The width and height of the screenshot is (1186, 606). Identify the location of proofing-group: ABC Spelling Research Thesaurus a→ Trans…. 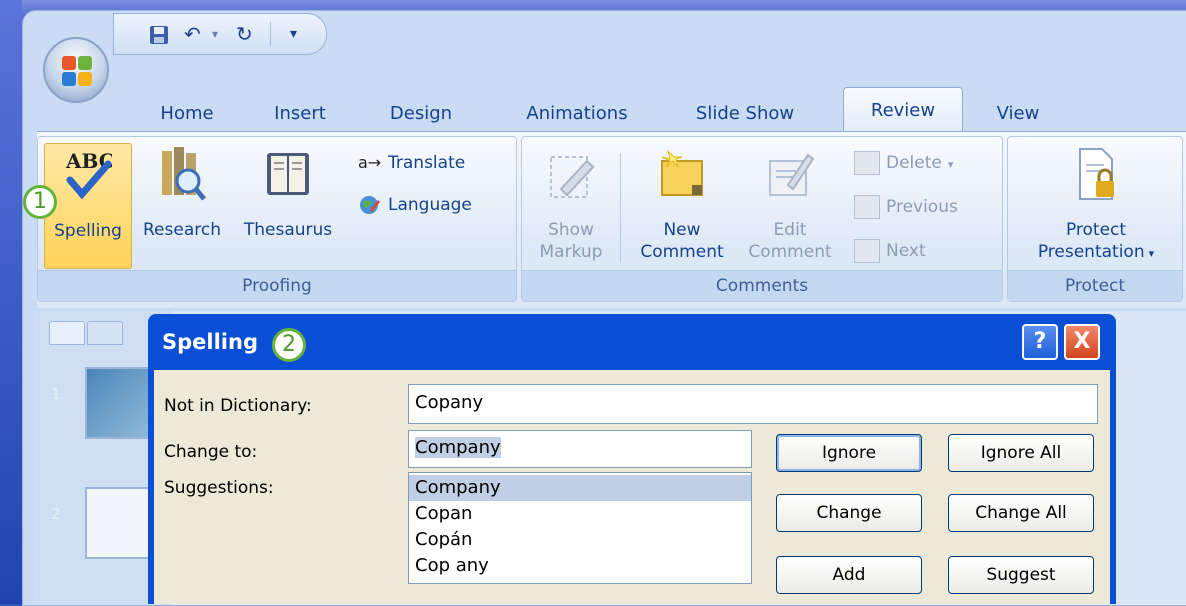
(277, 219).